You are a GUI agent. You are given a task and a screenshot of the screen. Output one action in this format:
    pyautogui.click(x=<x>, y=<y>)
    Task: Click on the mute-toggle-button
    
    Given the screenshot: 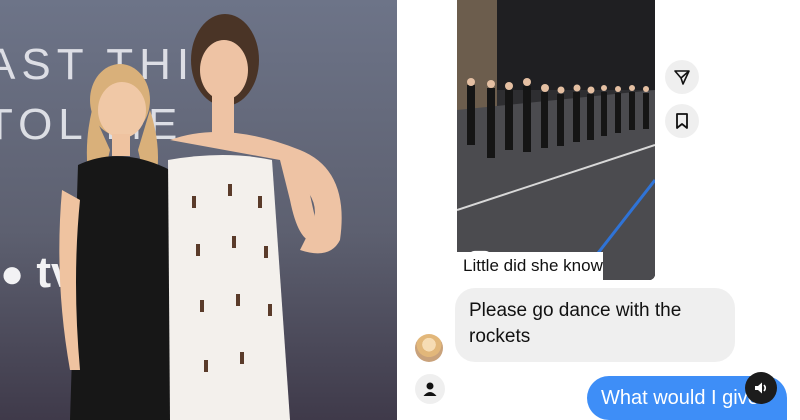 What is the action you would take?
    pyautogui.click(x=761, y=388)
    